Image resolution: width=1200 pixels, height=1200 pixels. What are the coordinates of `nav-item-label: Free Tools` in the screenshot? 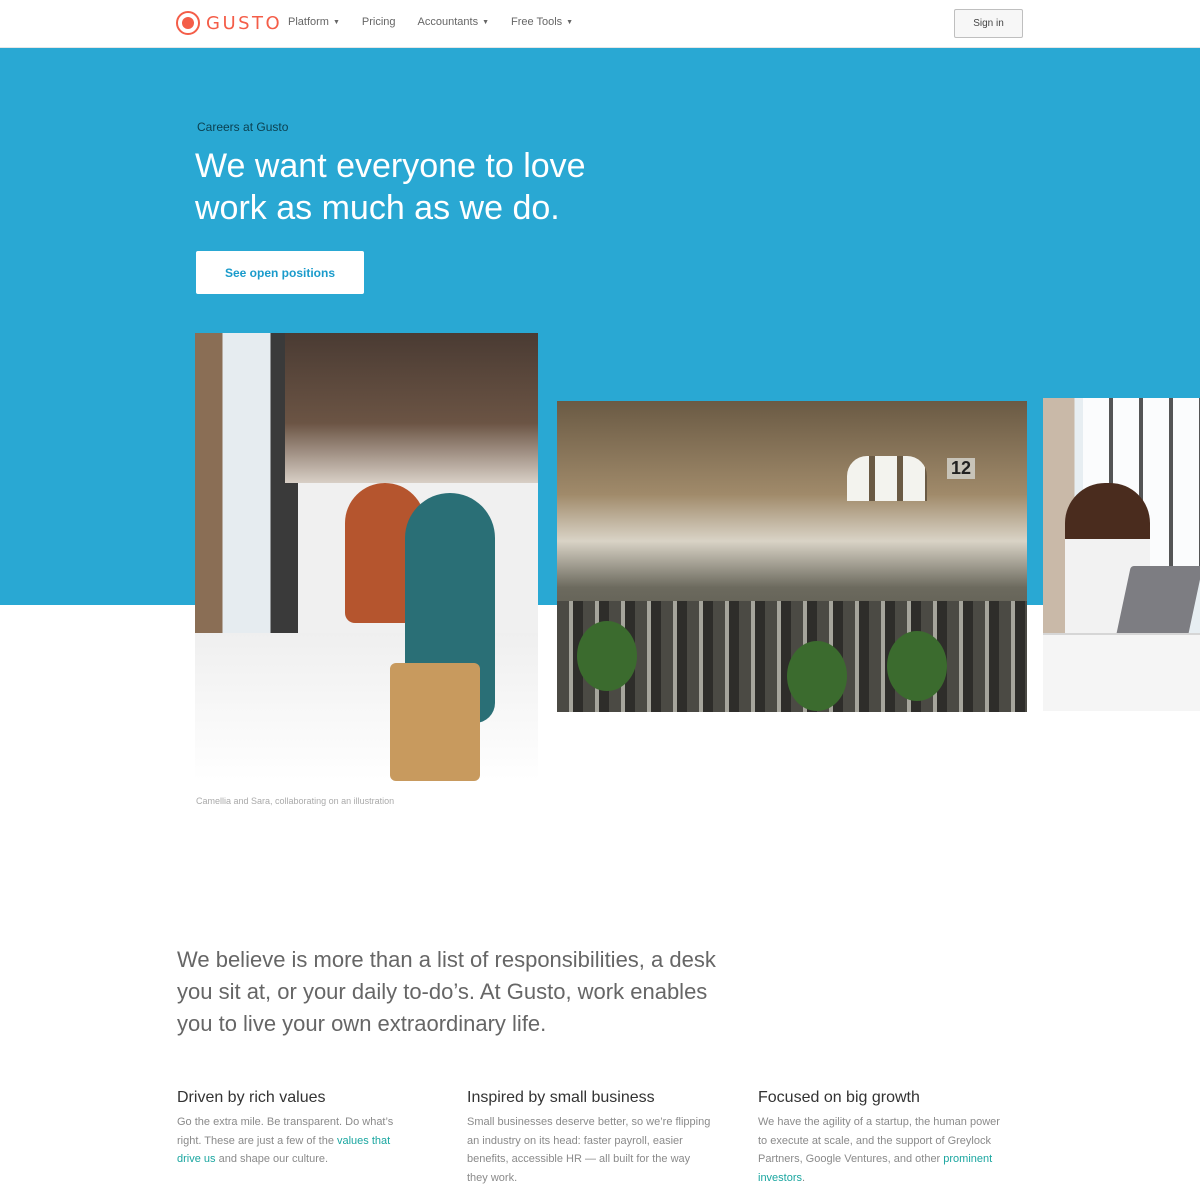 It's located at (537, 22).